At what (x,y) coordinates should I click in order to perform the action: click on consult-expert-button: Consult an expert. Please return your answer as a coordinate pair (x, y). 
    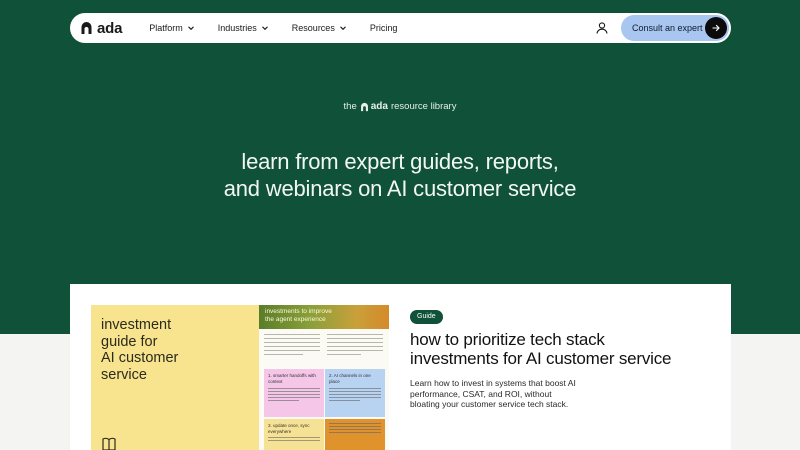
    Looking at the image, I should click on (675, 28).